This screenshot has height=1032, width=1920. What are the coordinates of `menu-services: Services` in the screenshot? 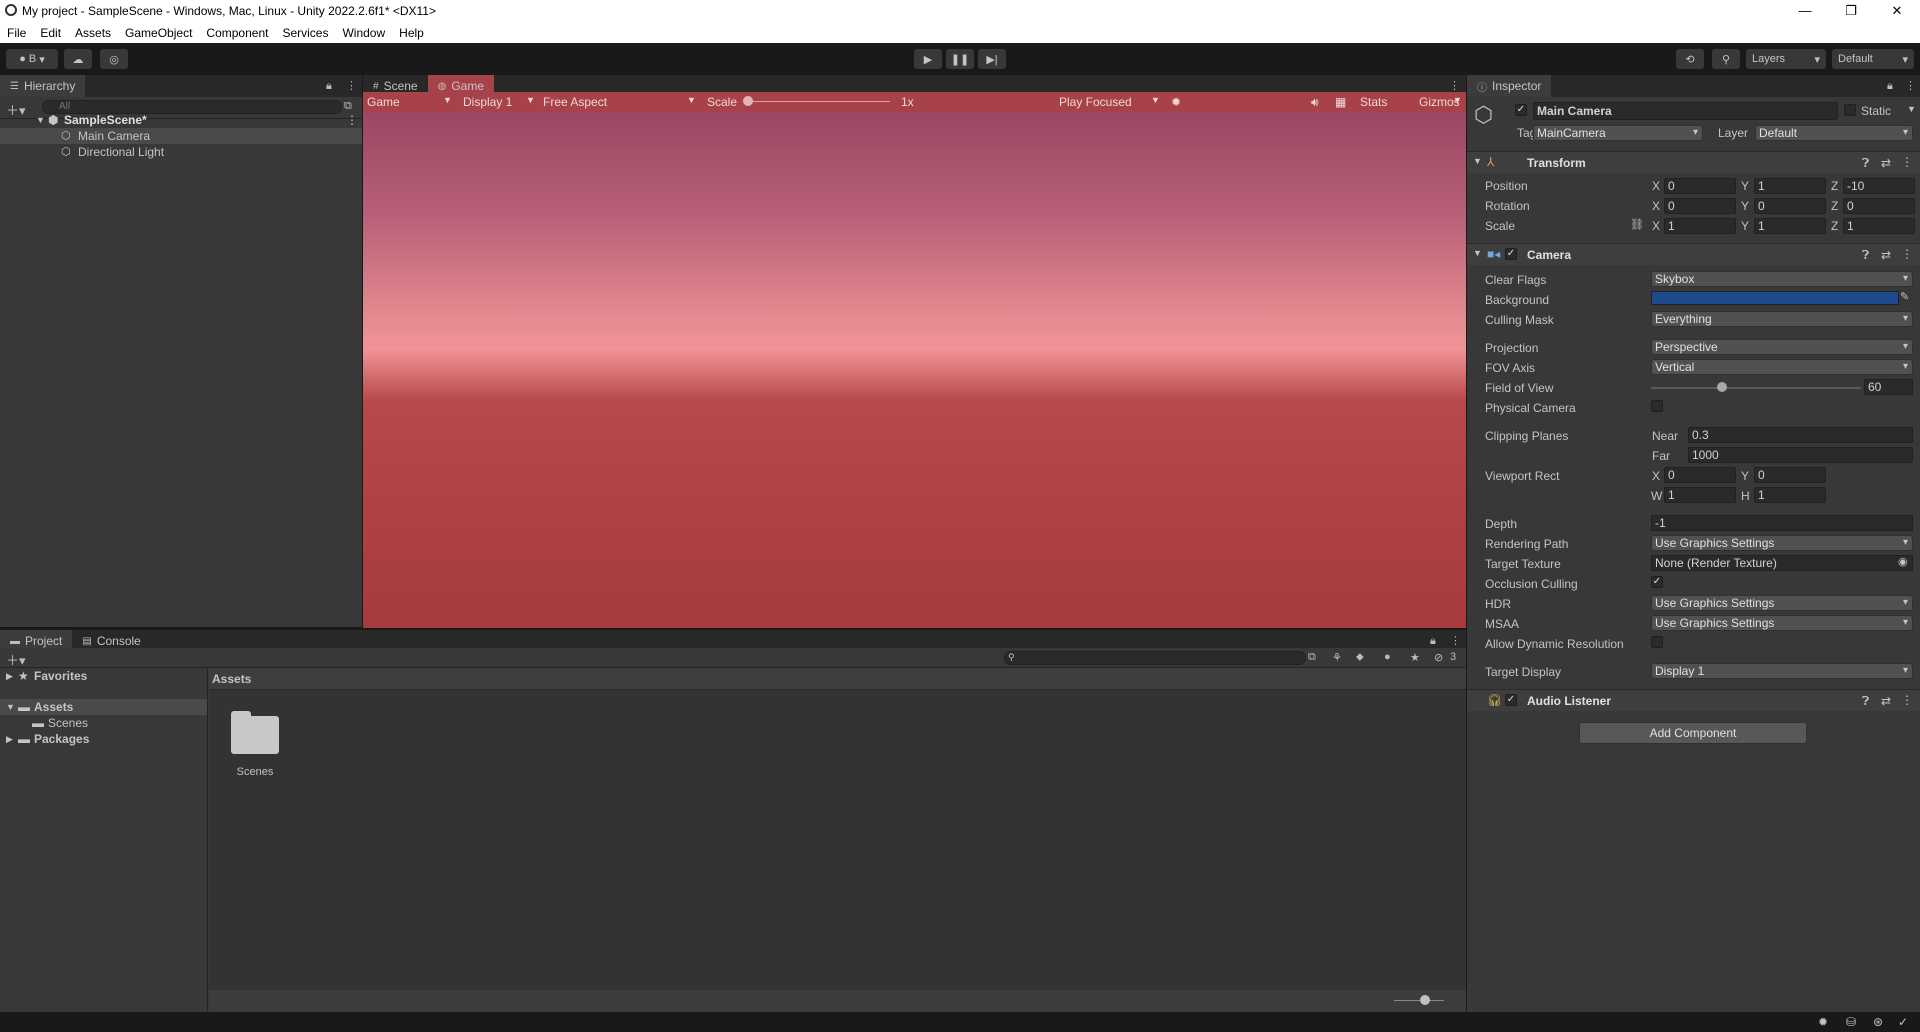 It's located at (305, 33).